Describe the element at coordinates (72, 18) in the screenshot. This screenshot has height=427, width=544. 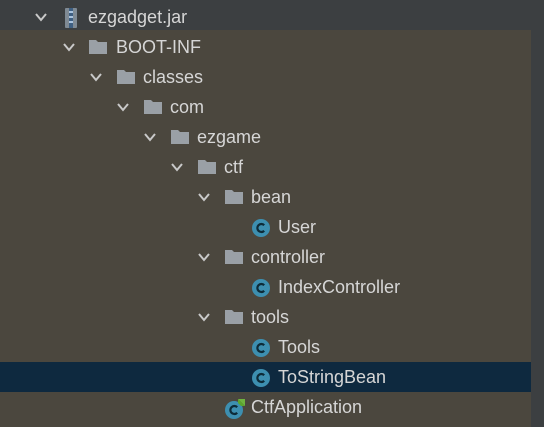
I see `jar-archive-icon` at that location.